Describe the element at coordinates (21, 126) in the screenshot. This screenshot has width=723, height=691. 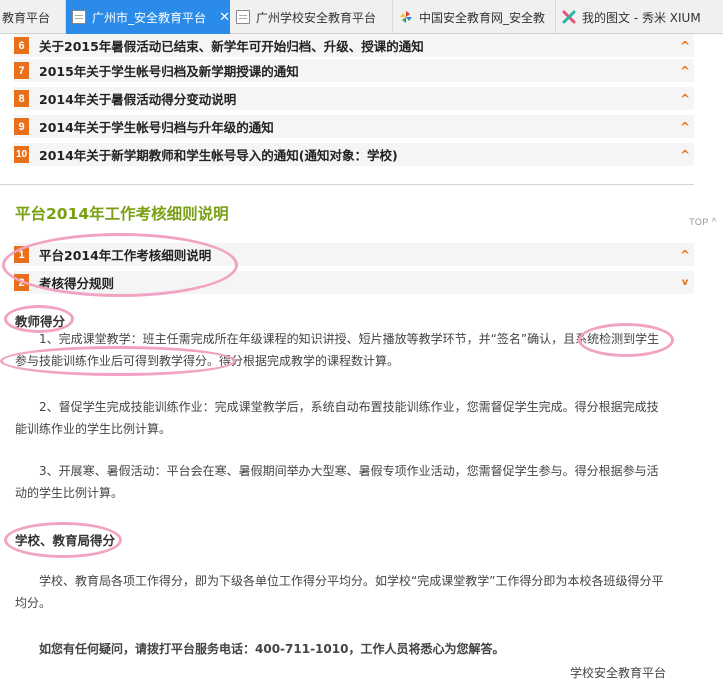
I see `notice-number: 9` at that location.